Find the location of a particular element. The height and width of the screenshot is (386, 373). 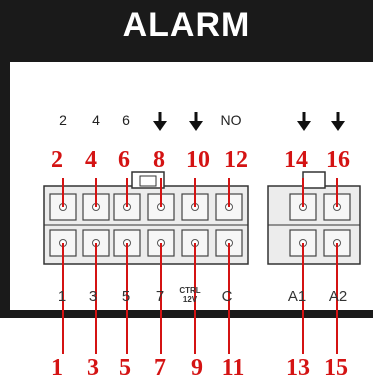

pin-number-2: 2 is located at coordinates (57, 160).